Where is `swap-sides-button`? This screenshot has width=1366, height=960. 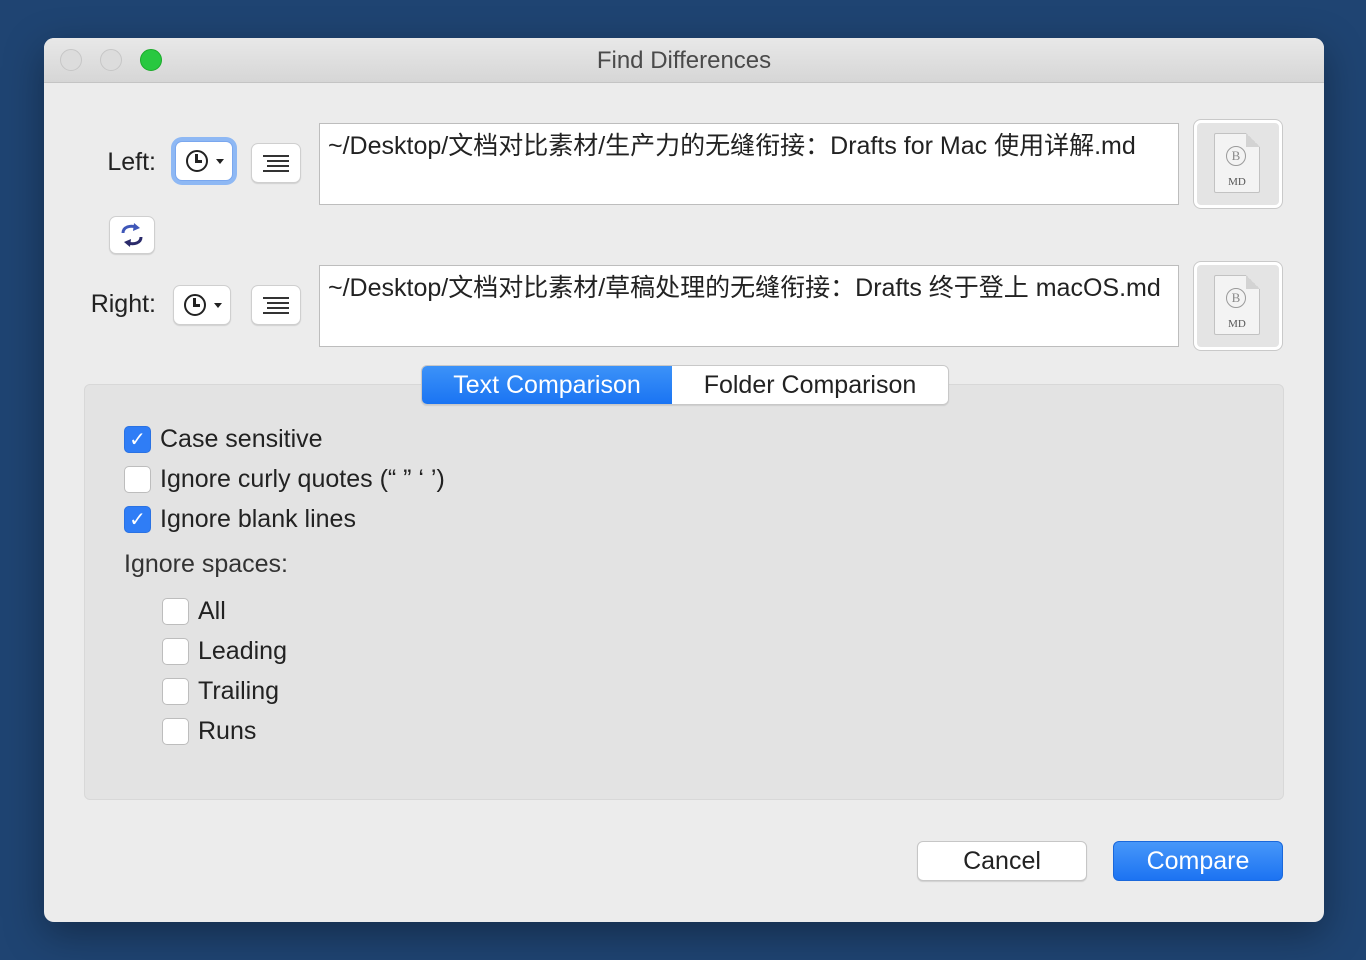
swap-sides-button is located at coordinates (132, 235).